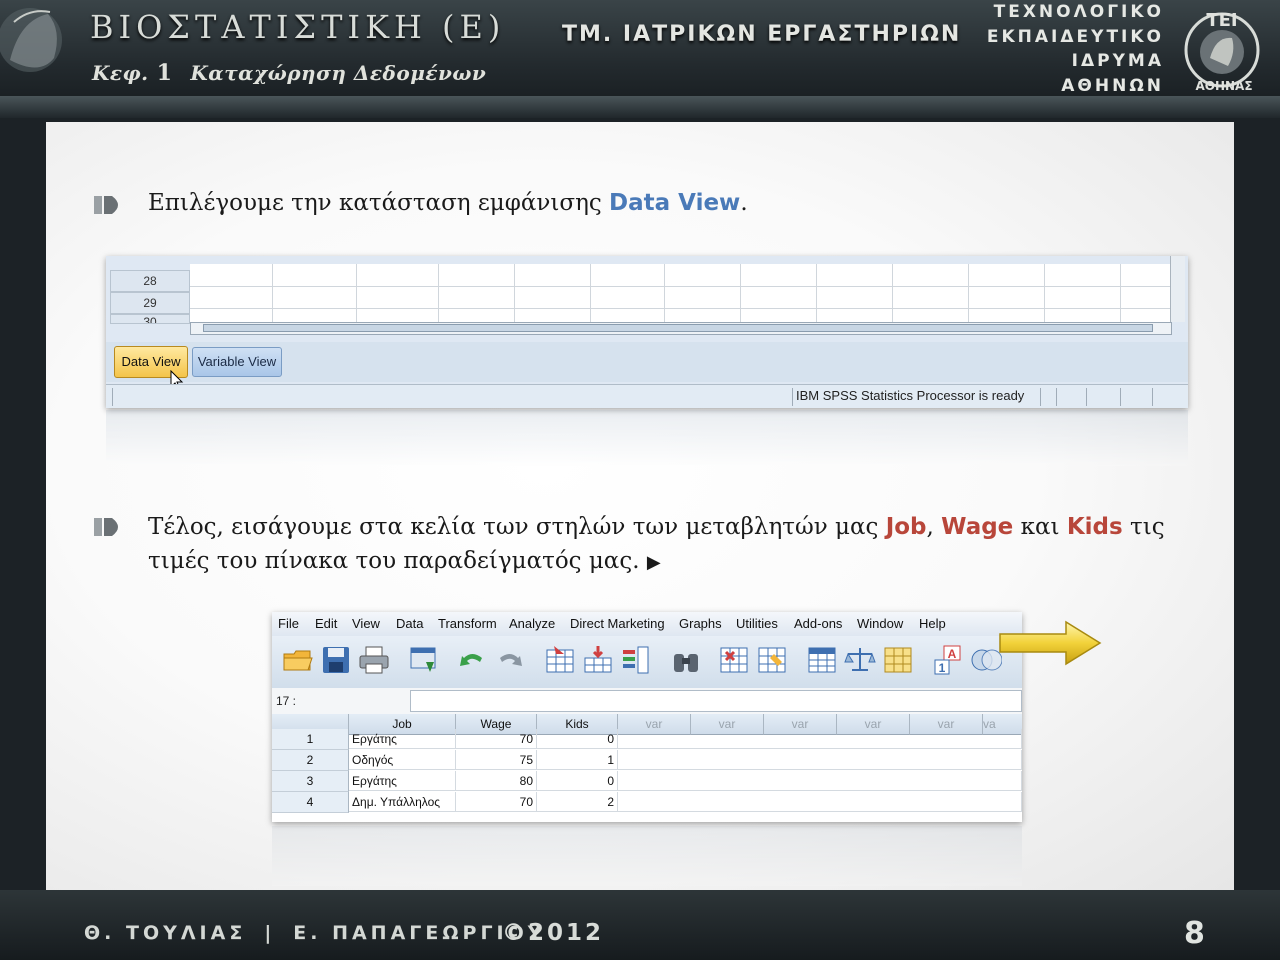 Image resolution: width=1280 pixels, height=960 pixels. I want to click on svg-text: A, so click(952, 654).